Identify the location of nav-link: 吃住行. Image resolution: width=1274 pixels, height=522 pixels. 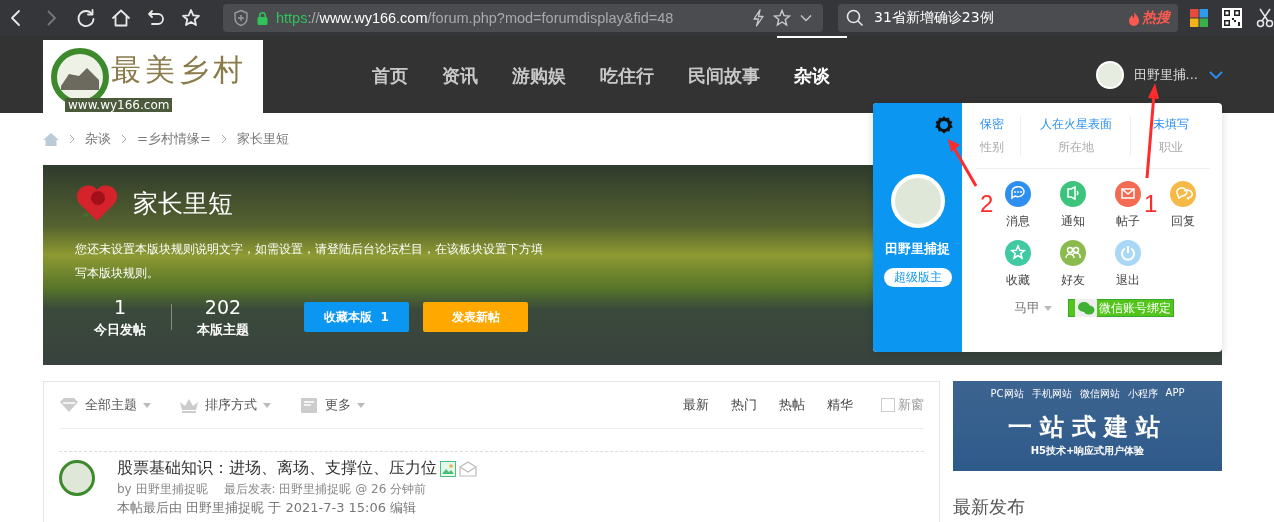
(627, 74).